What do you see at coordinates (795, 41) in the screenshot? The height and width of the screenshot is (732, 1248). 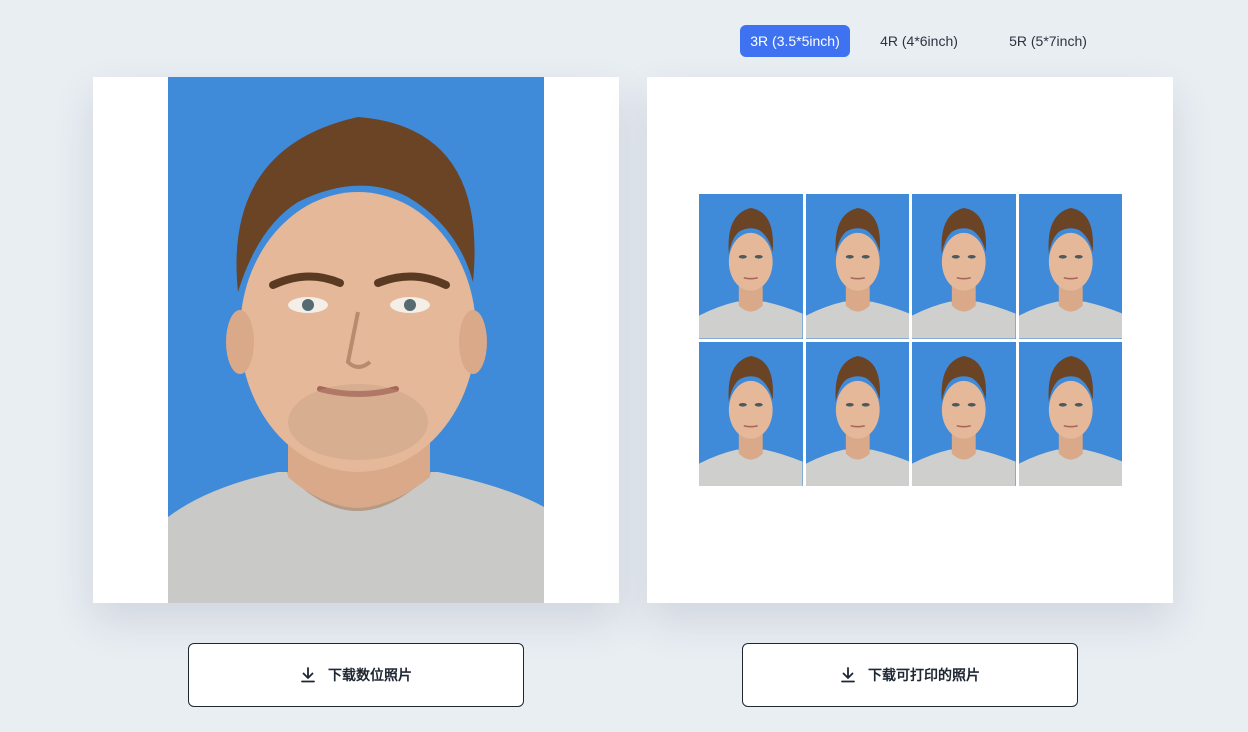 I see `tab-3r: 3R (3.5*5inch)` at bounding box center [795, 41].